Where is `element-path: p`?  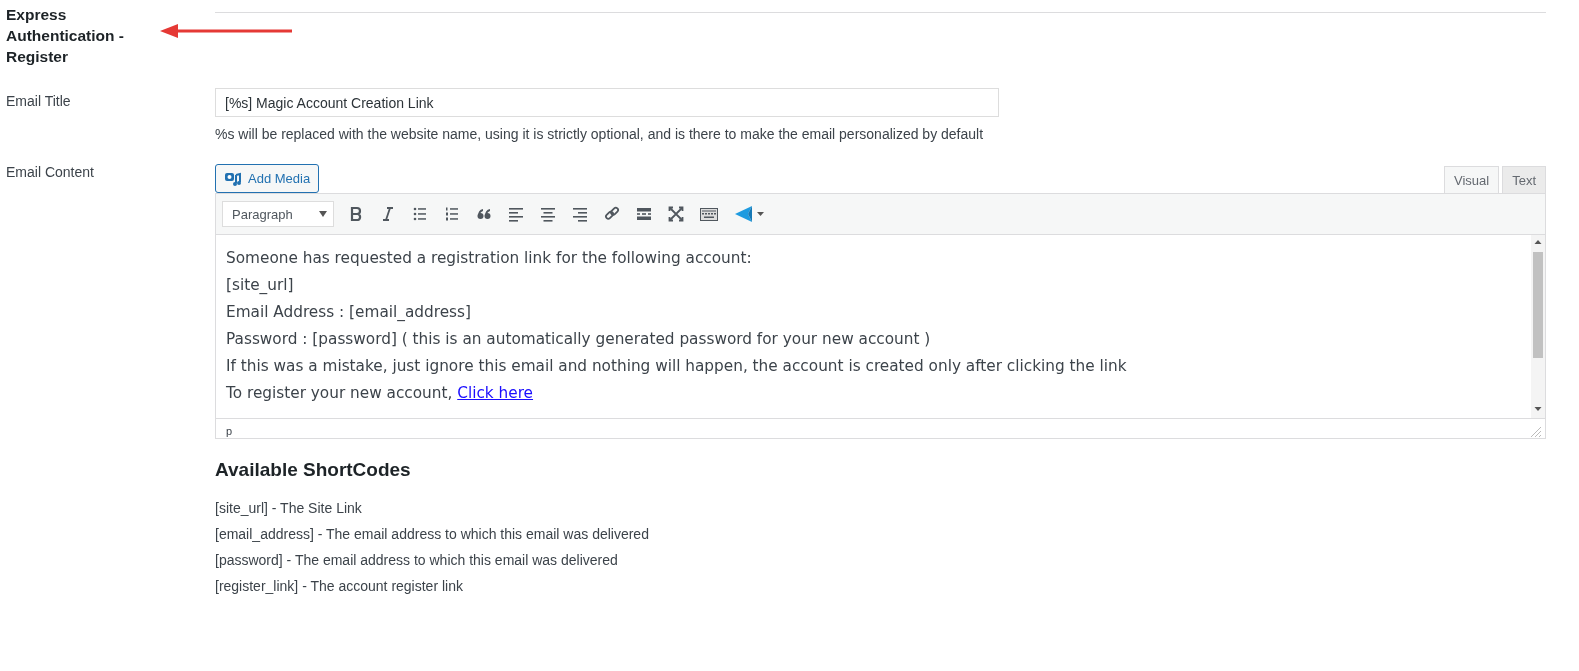
element-path: p is located at coordinates (229, 431).